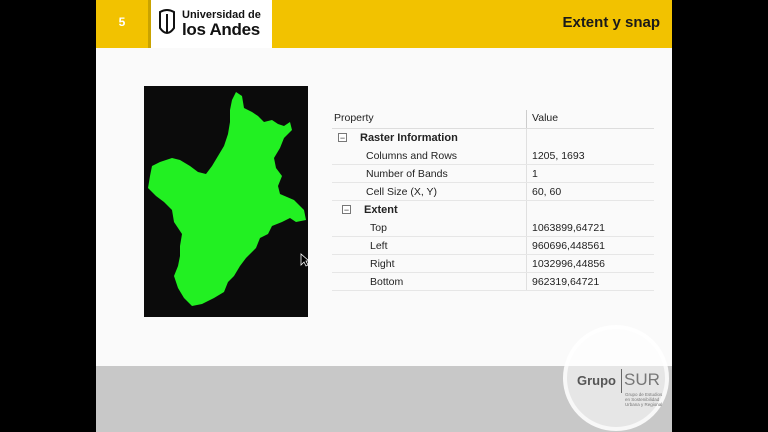  What do you see at coordinates (221, 29) in the screenshot?
I see `logo-text-line2: los Andes` at bounding box center [221, 29].